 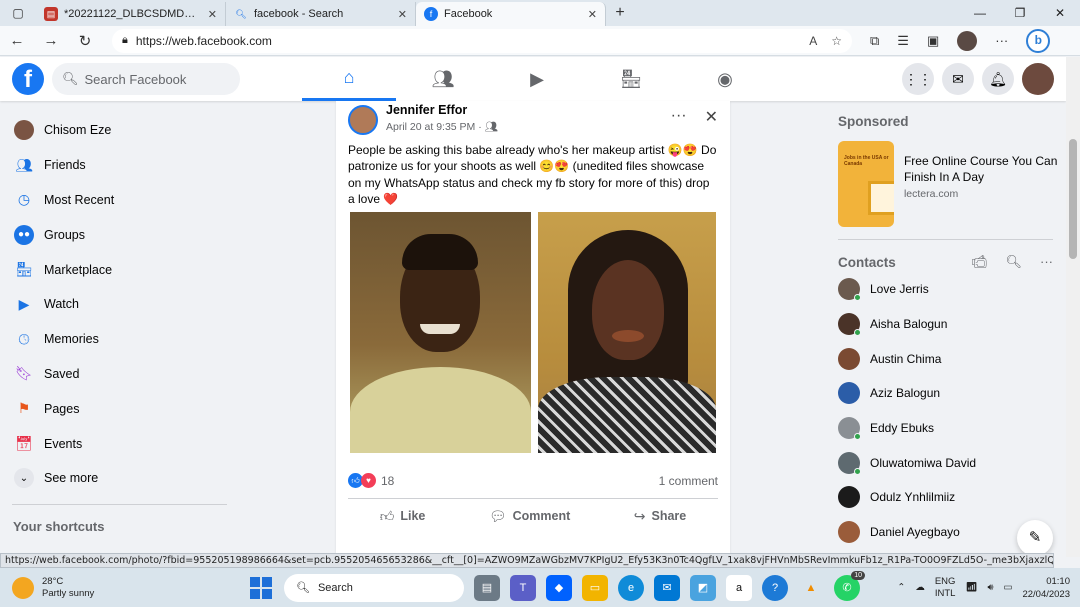 I want to click on vlc-icon: ▲, so click(x=811, y=588).